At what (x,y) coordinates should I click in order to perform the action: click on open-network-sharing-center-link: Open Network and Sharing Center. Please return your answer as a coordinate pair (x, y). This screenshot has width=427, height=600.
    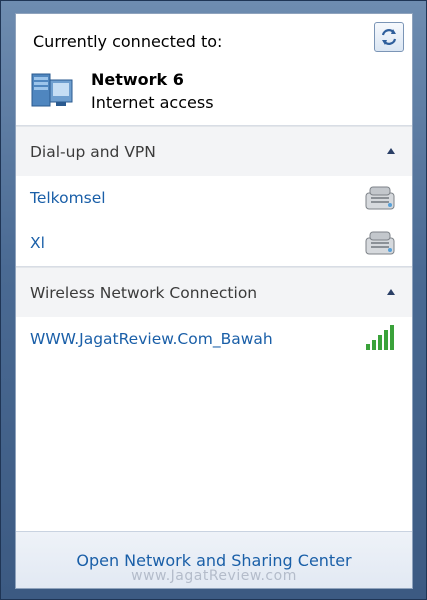
    Looking at the image, I should click on (213, 560).